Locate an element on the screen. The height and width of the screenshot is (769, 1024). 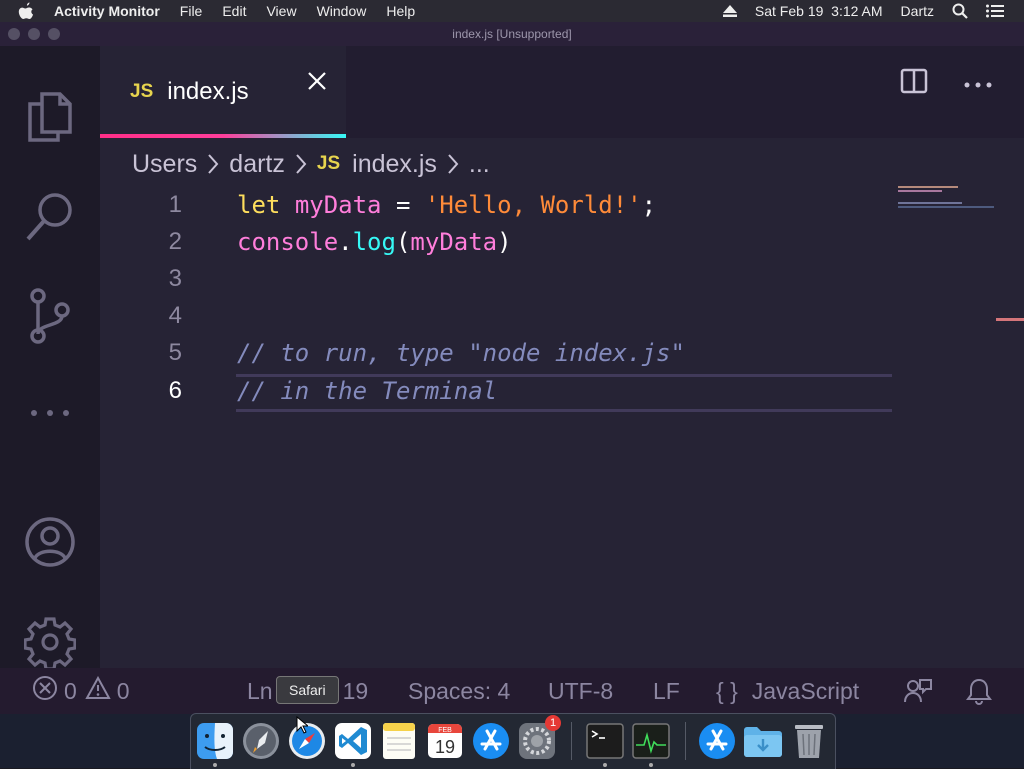
menu-help: Help is located at coordinates (400, 11).